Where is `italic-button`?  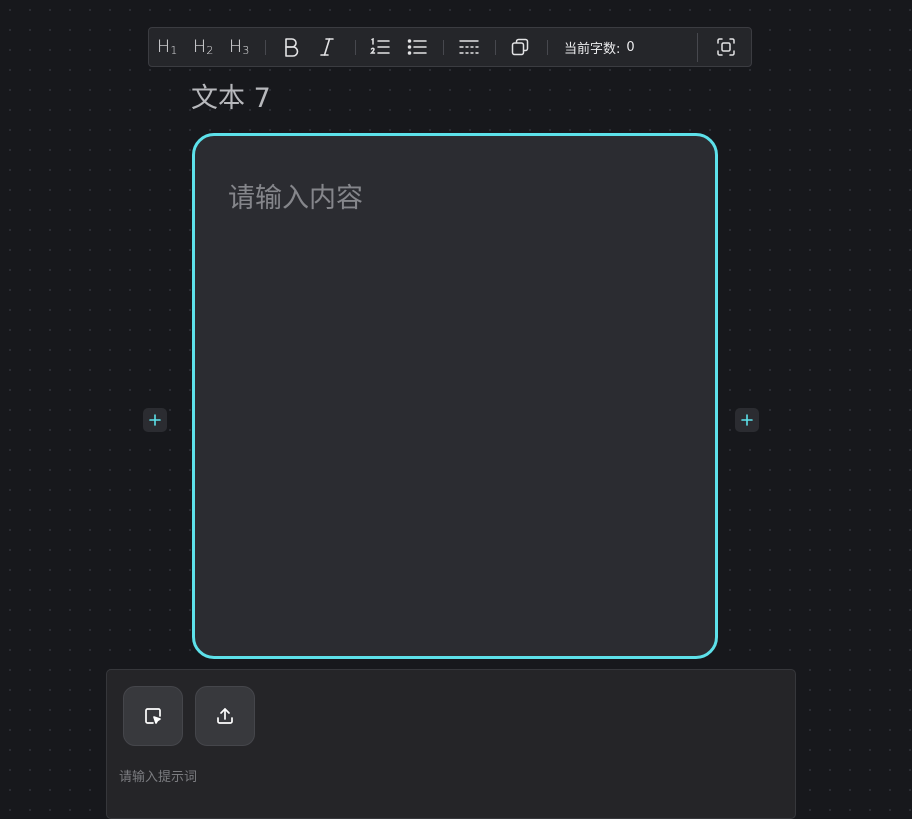
italic-button is located at coordinates (327, 47).